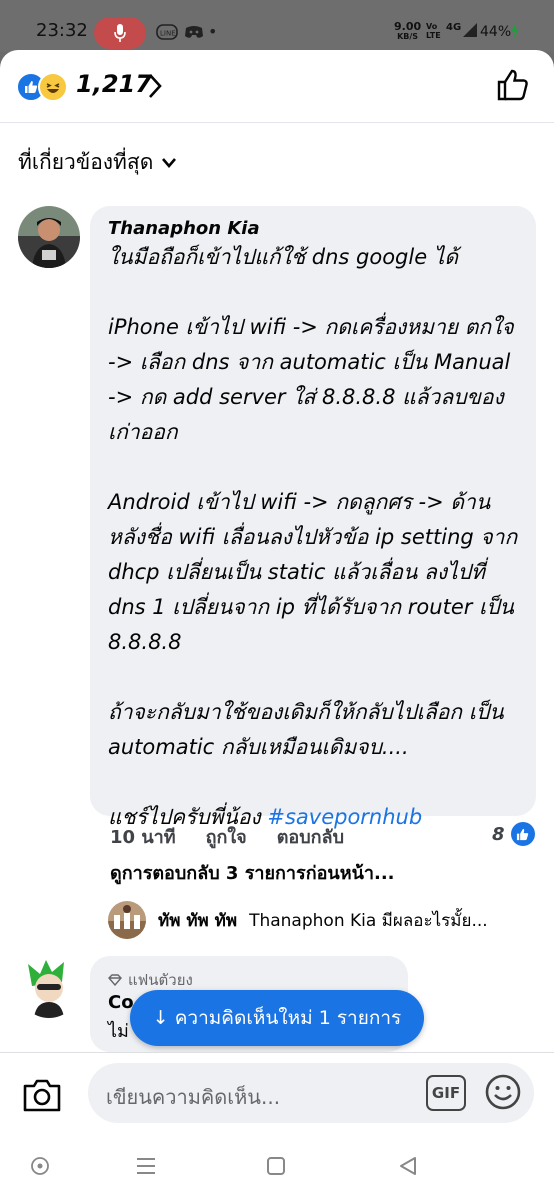 This screenshot has width=554, height=1200. What do you see at coordinates (513, 85) in the screenshot?
I see `like-post-button` at bounding box center [513, 85].